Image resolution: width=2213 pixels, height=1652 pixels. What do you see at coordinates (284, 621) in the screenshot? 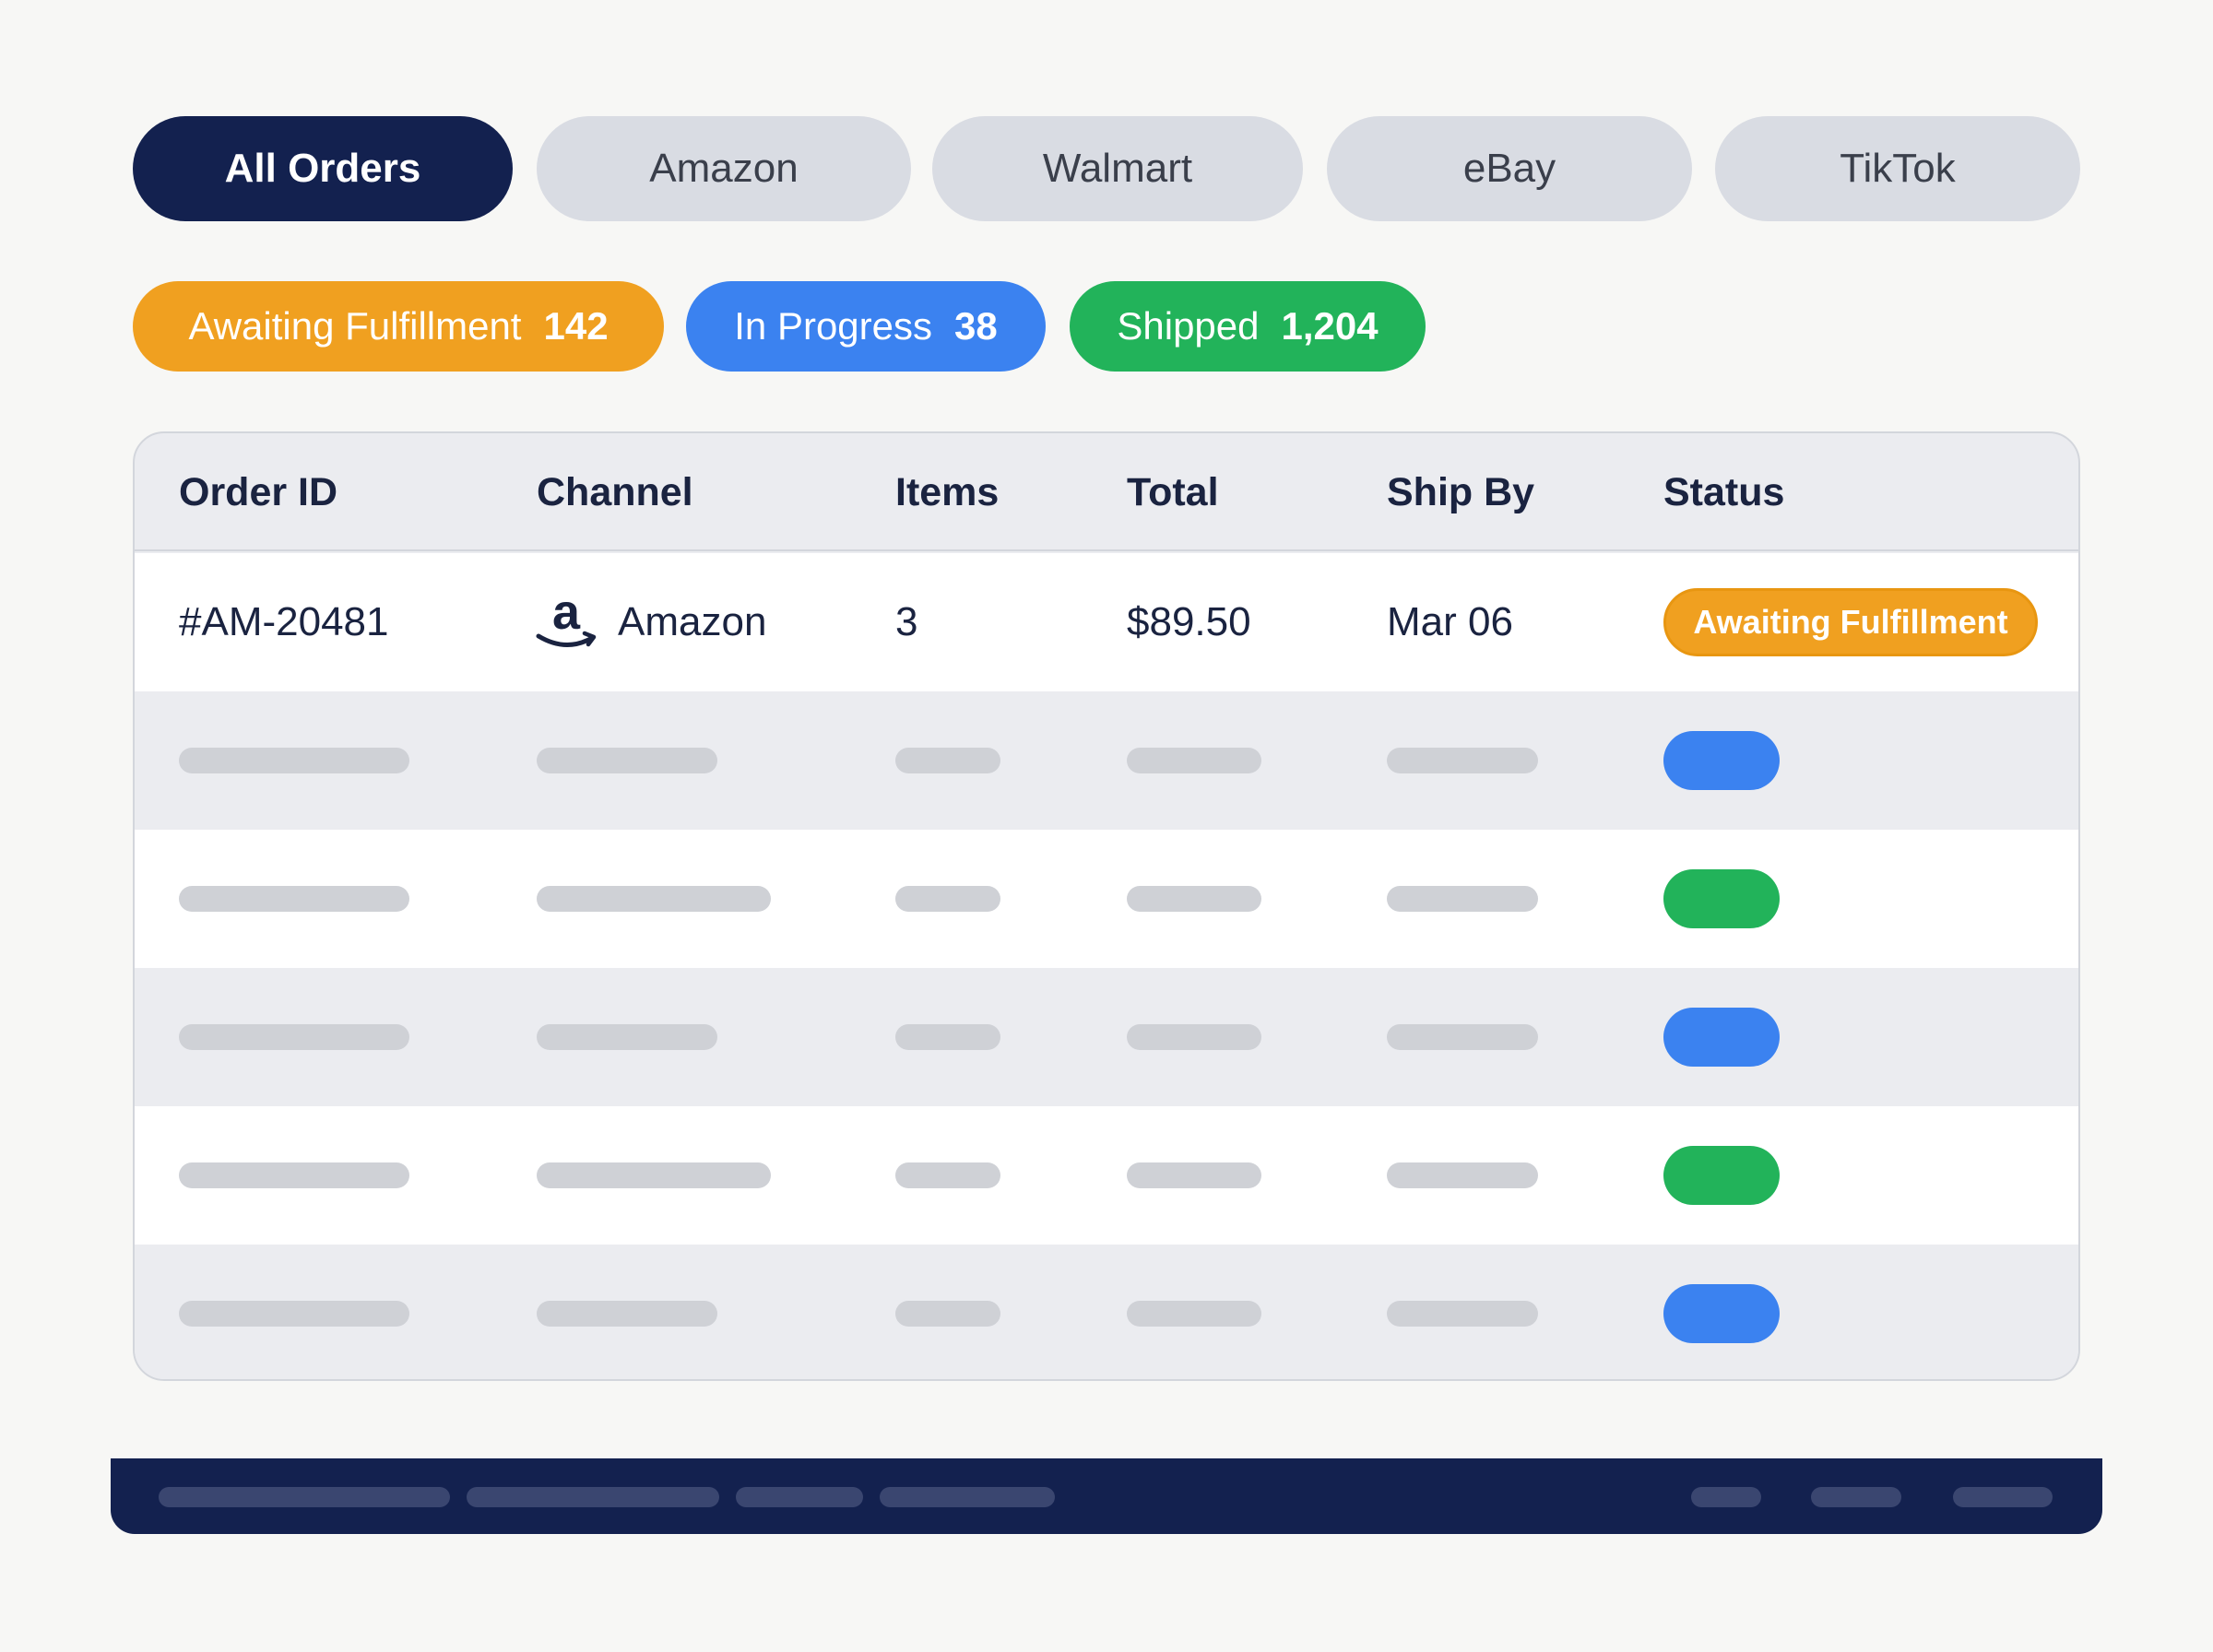
I see `order-id-cell: #AM-20481` at bounding box center [284, 621].